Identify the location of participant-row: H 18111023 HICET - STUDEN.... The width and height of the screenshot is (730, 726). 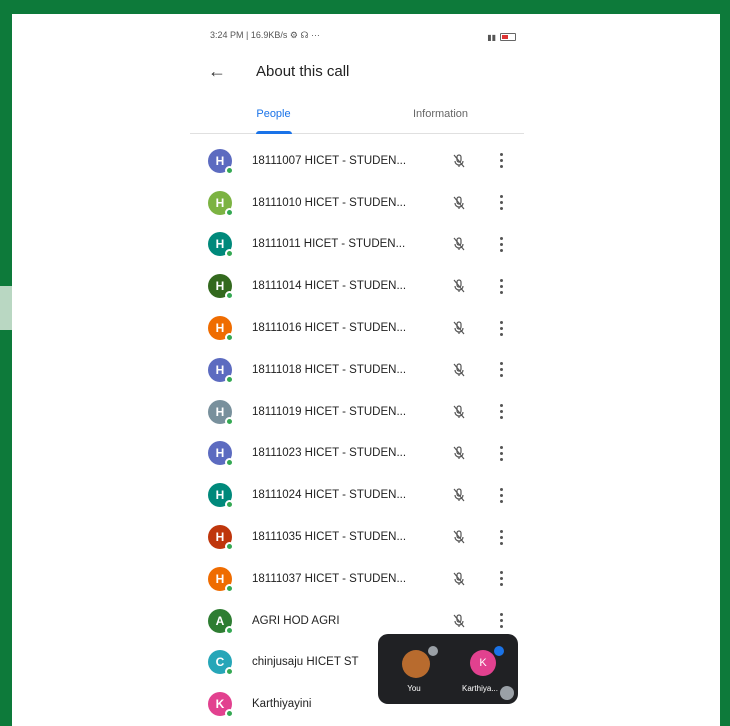
(362, 454).